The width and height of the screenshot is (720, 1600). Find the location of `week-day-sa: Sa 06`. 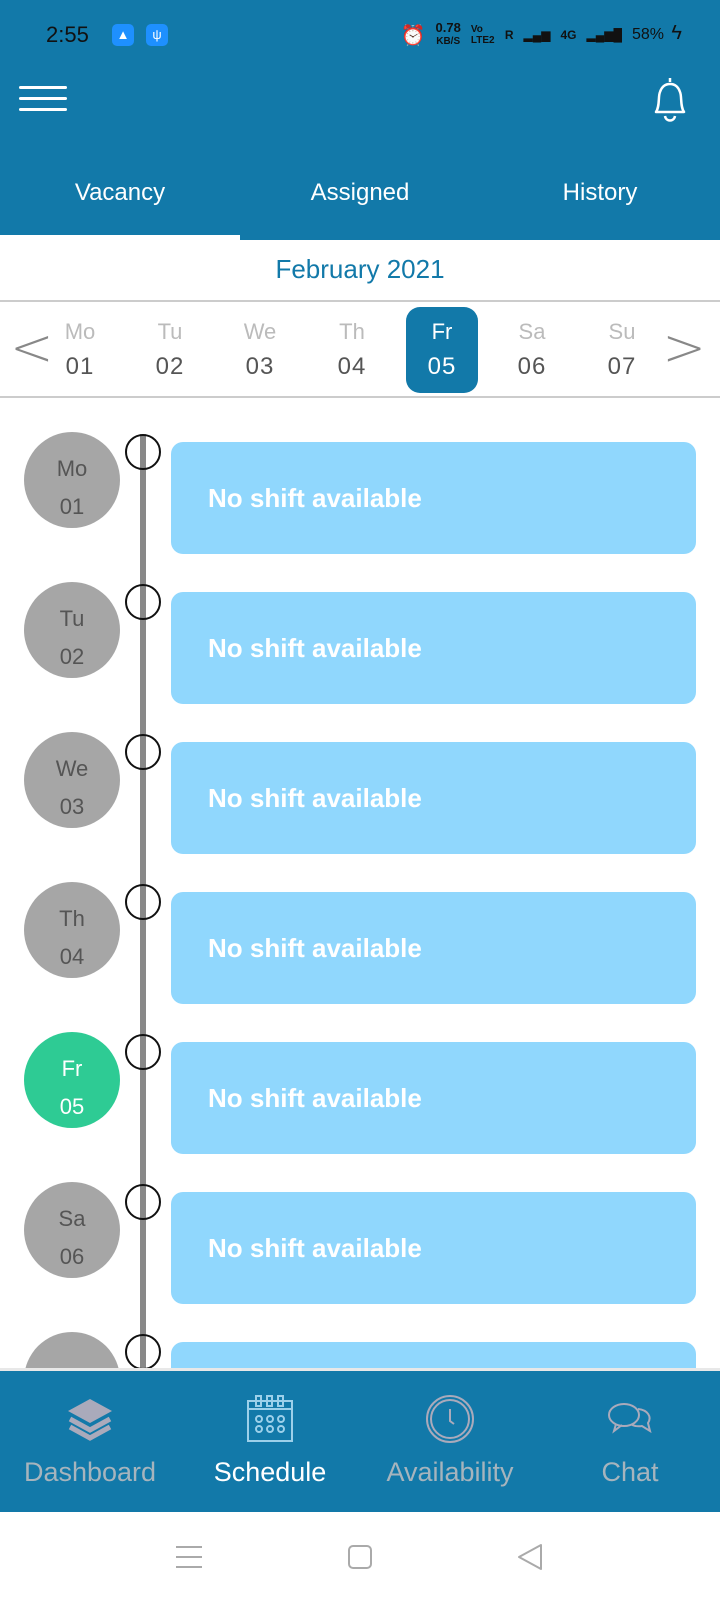

week-day-sa: Sa 06 is located at coordinates (532, 350).